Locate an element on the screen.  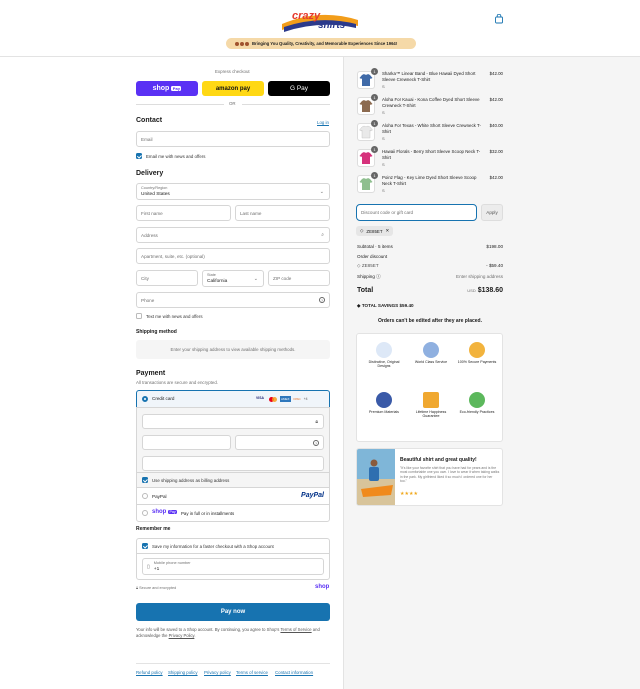
billing-checkbox is located at coordinates (145, 480).